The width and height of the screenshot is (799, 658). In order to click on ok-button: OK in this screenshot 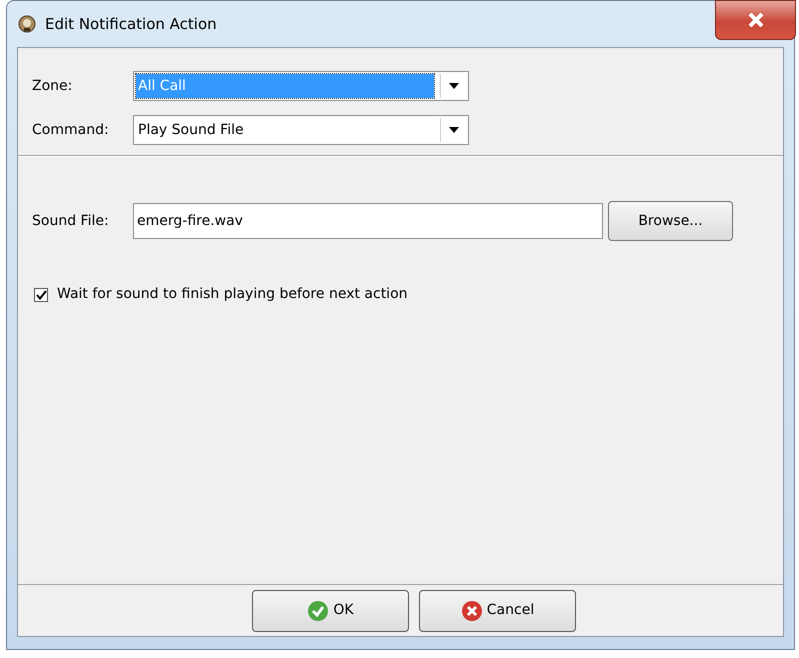, I will do `click(330, 611)`.